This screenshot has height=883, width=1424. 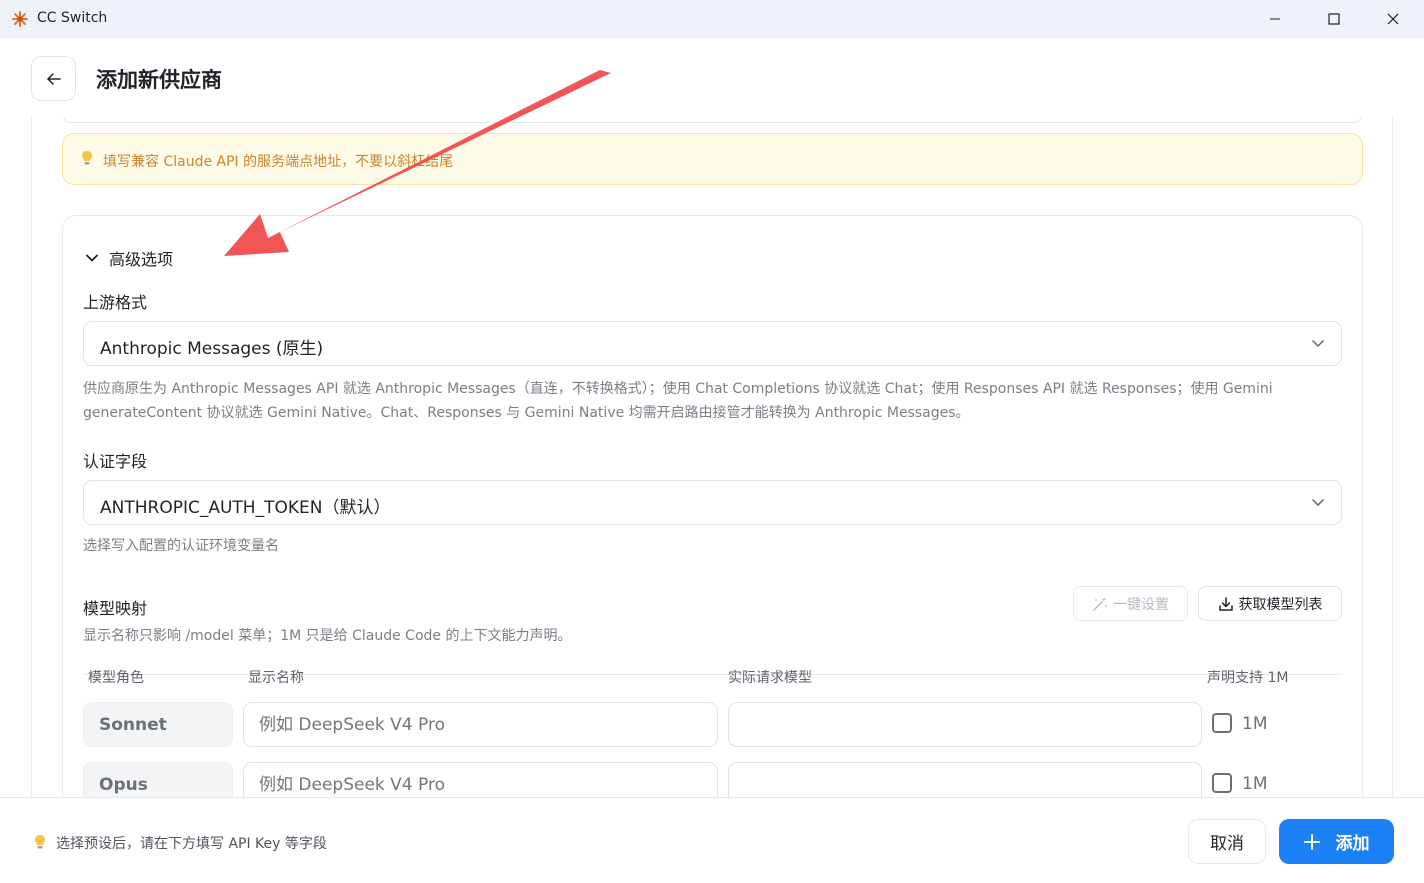 What do you see at coordinates (1141, 604) in the screenshot?
I see `one-click-setup-label: 一键设置` at bounding box center [1141, 604].